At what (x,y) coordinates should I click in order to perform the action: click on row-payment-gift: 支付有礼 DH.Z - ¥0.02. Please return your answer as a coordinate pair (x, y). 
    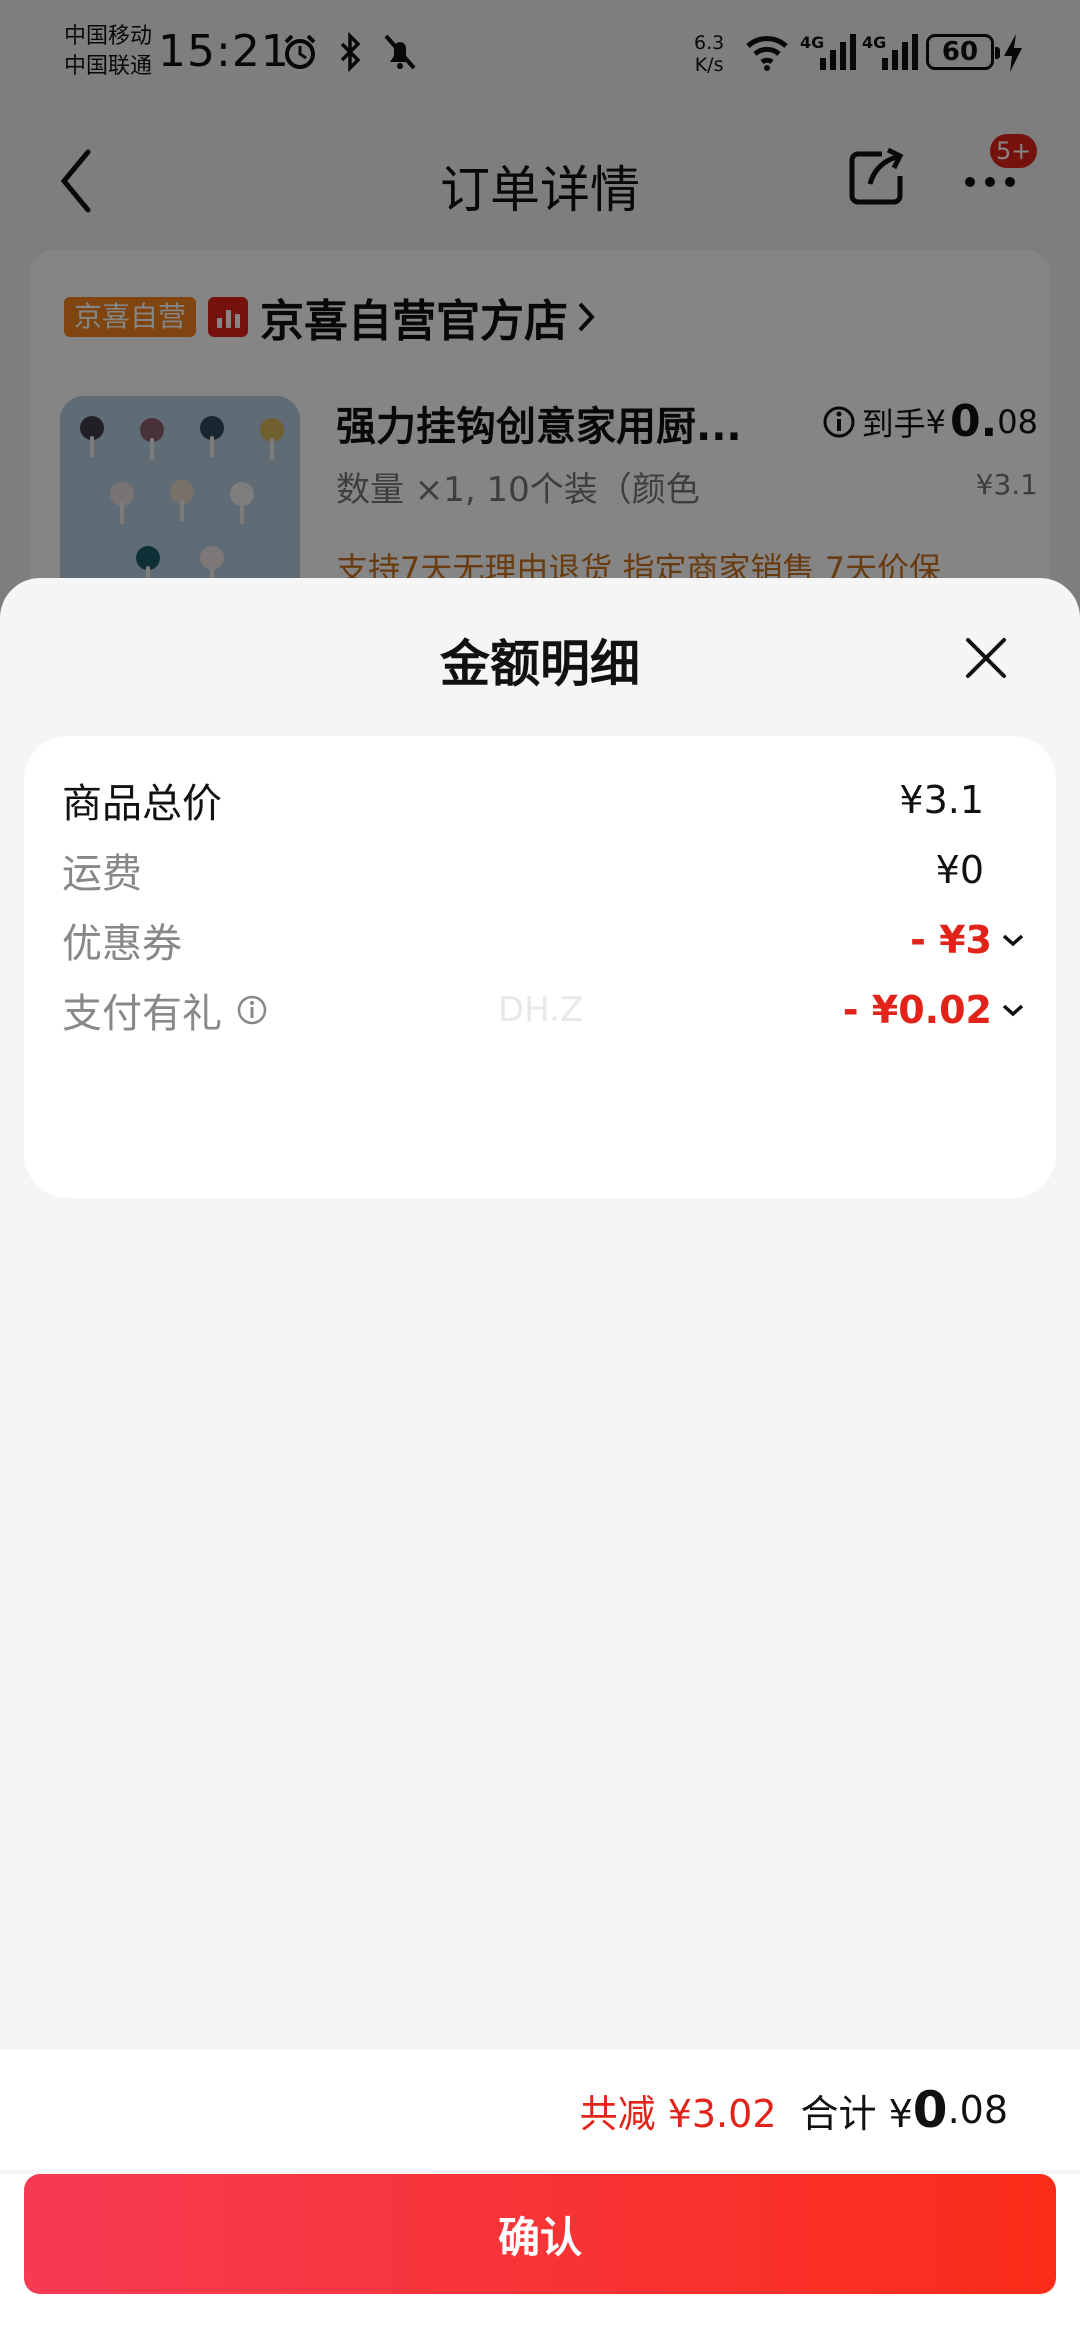
    Looking at the image, I should click on (544, 1010).